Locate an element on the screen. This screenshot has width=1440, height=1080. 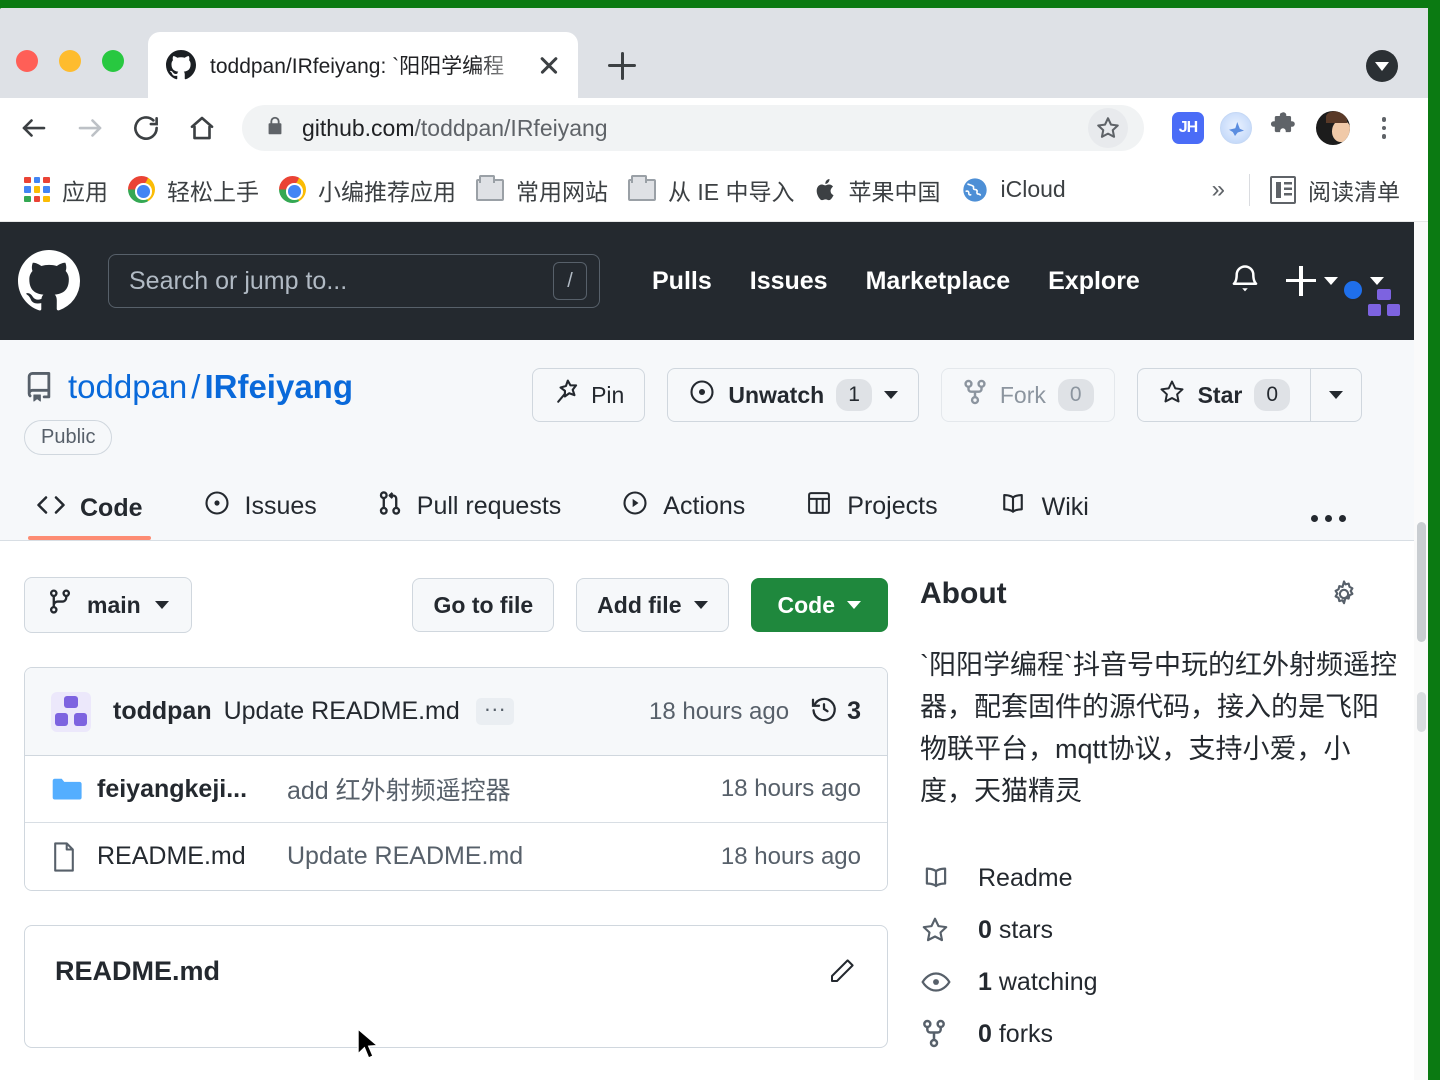
tab-pull-requests: Pull requests is located at coordinates (469, 514).